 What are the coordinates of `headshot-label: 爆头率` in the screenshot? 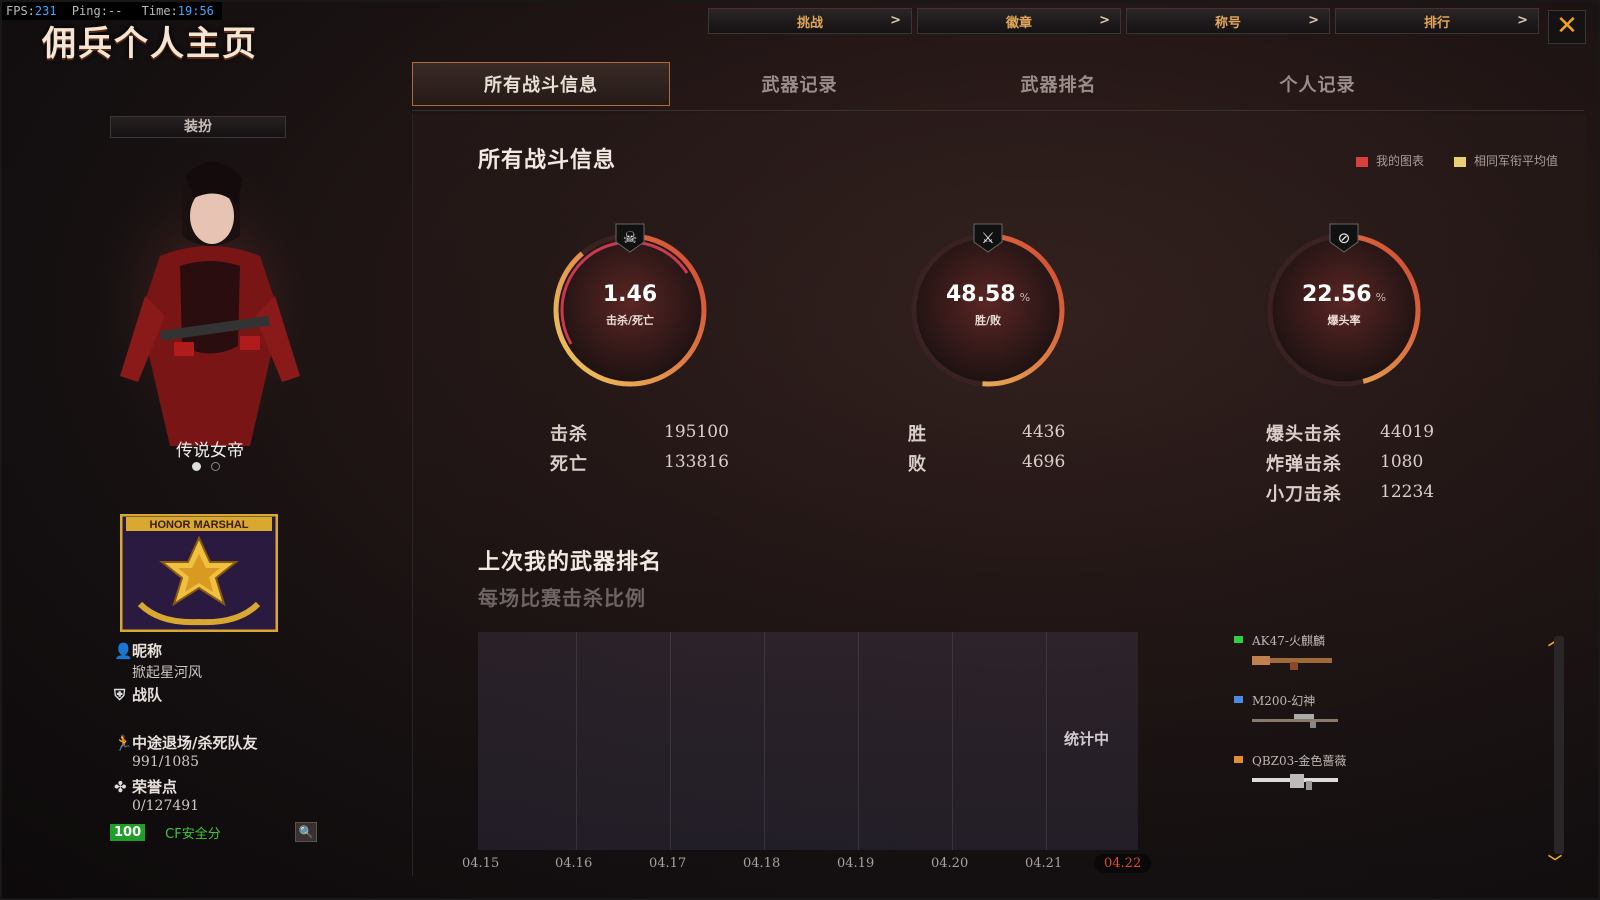 It's located at (1344, 320).